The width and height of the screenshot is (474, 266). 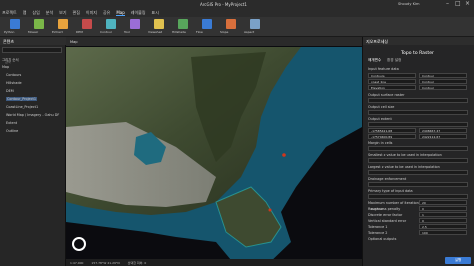 I want to click on tolerance-2-input: 100, so click(x=443, y=232).